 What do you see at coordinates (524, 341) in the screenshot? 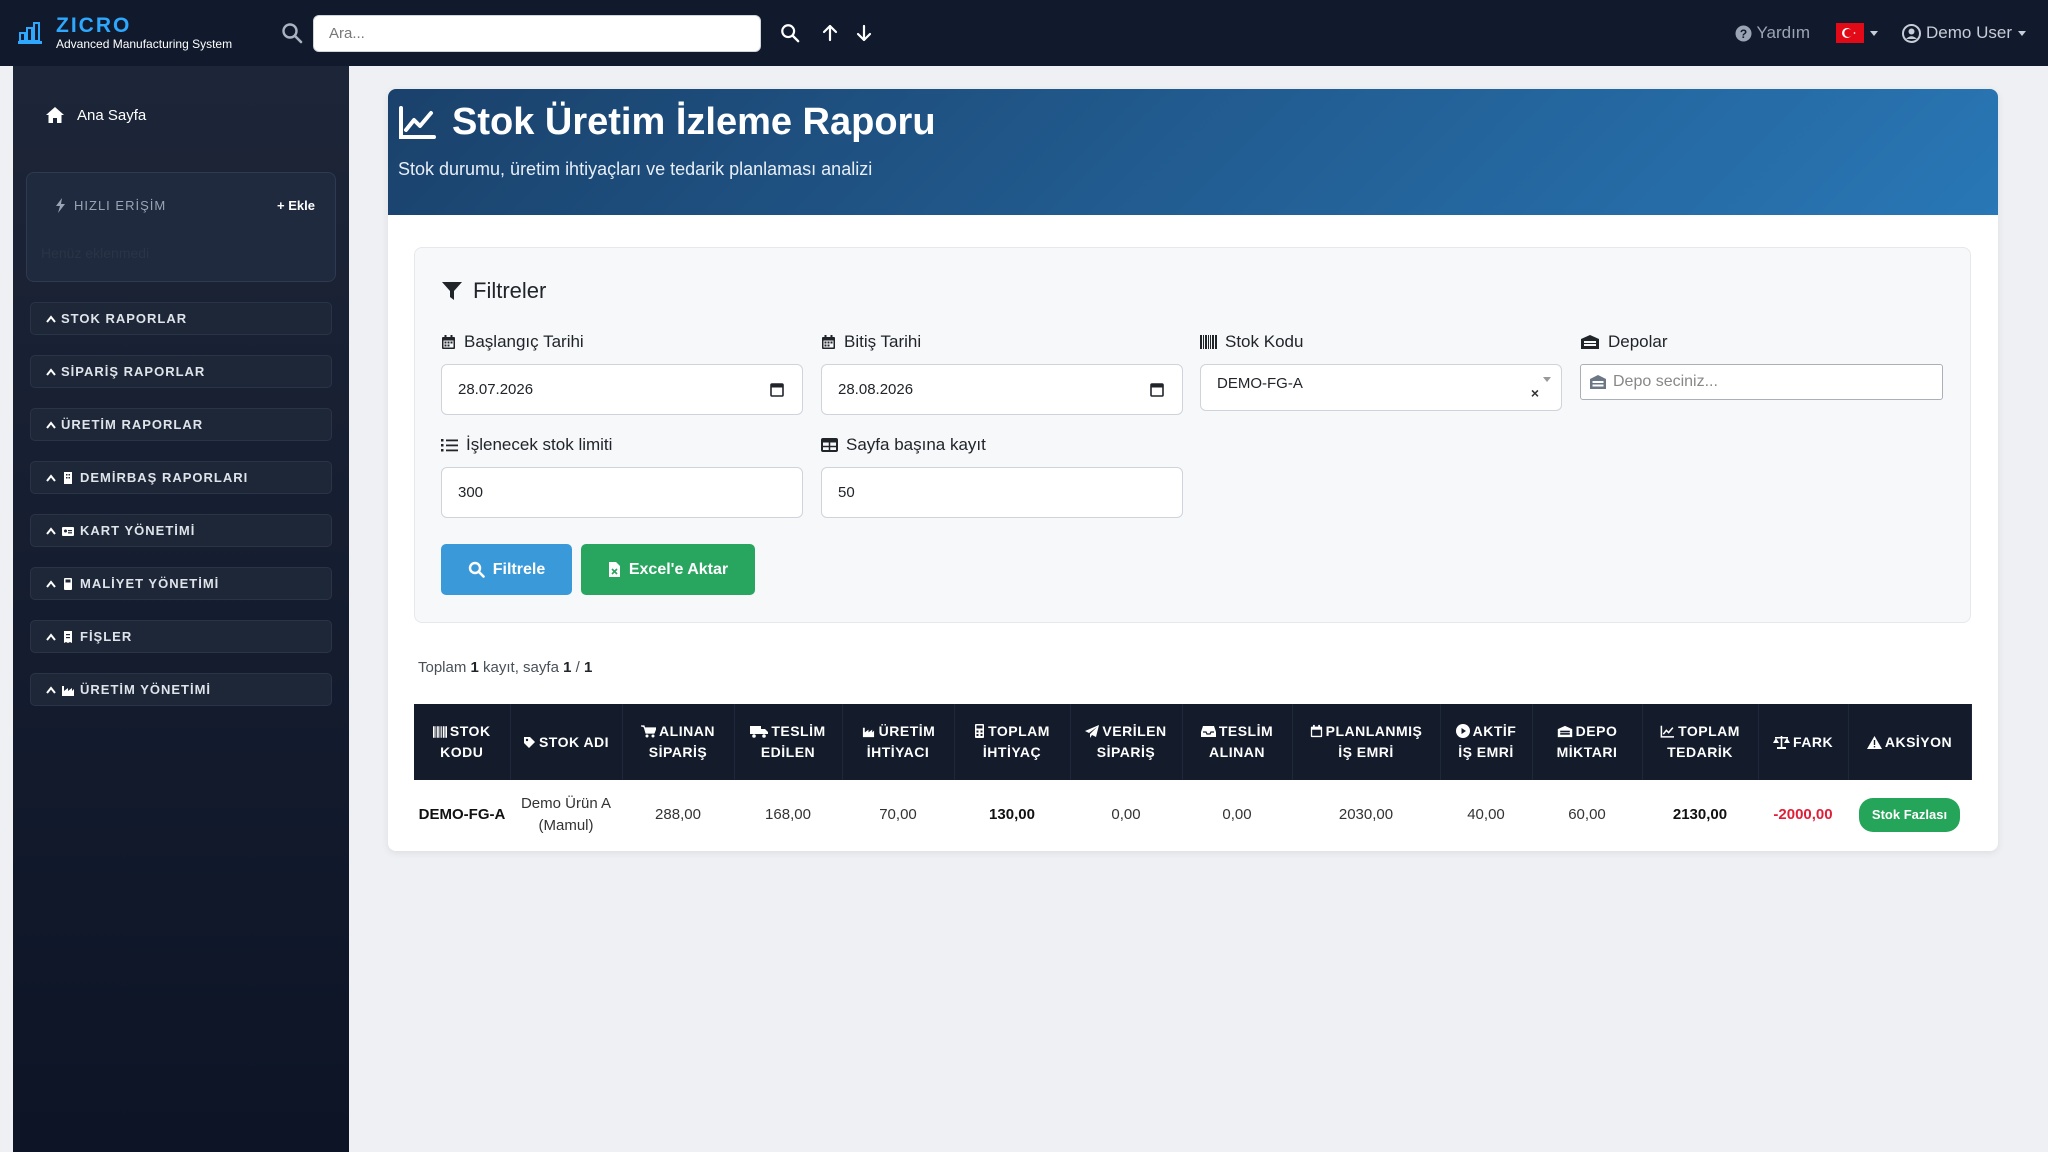
I see `start-date-label-text: Başlangıç Tarihi` at bounding box center [524, 341].